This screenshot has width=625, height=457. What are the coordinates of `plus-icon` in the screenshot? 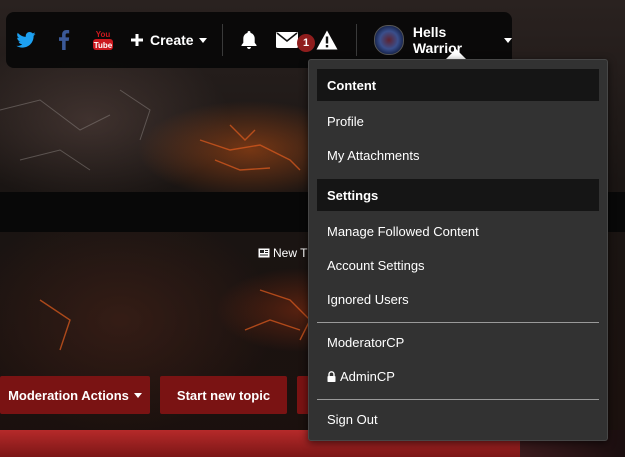 It's located at (137, 40).